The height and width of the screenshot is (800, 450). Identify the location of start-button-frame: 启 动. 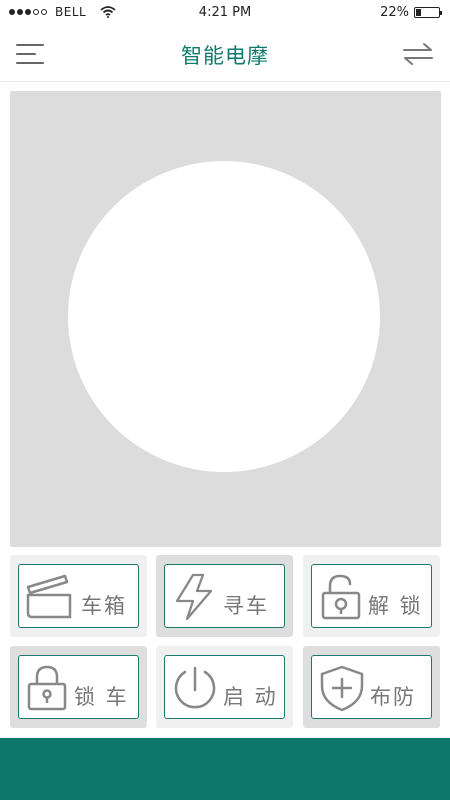
(224, 687).